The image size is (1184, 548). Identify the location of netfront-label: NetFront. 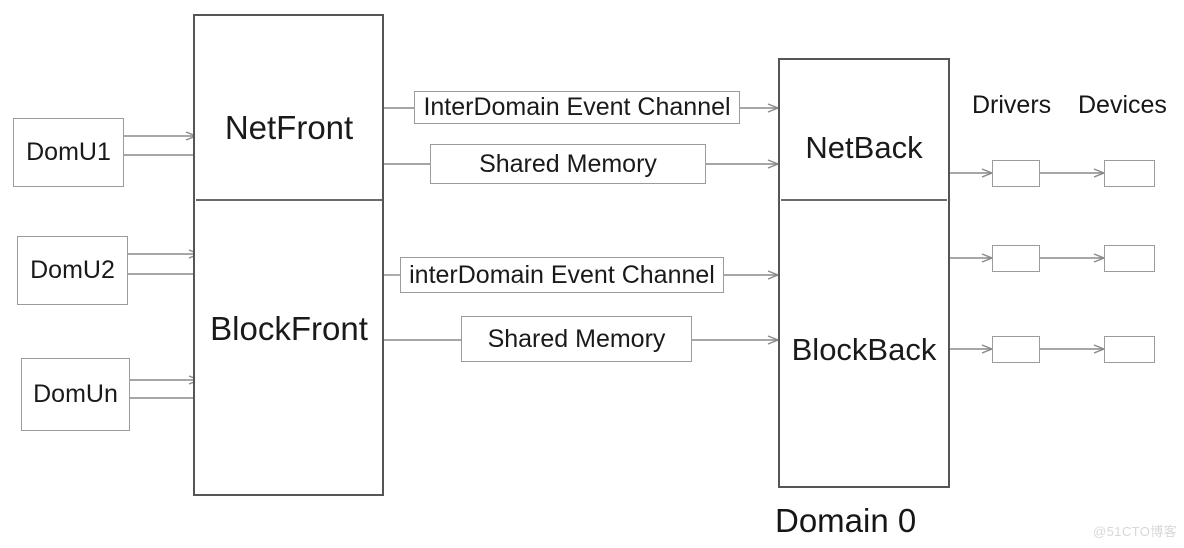
(289, 127).